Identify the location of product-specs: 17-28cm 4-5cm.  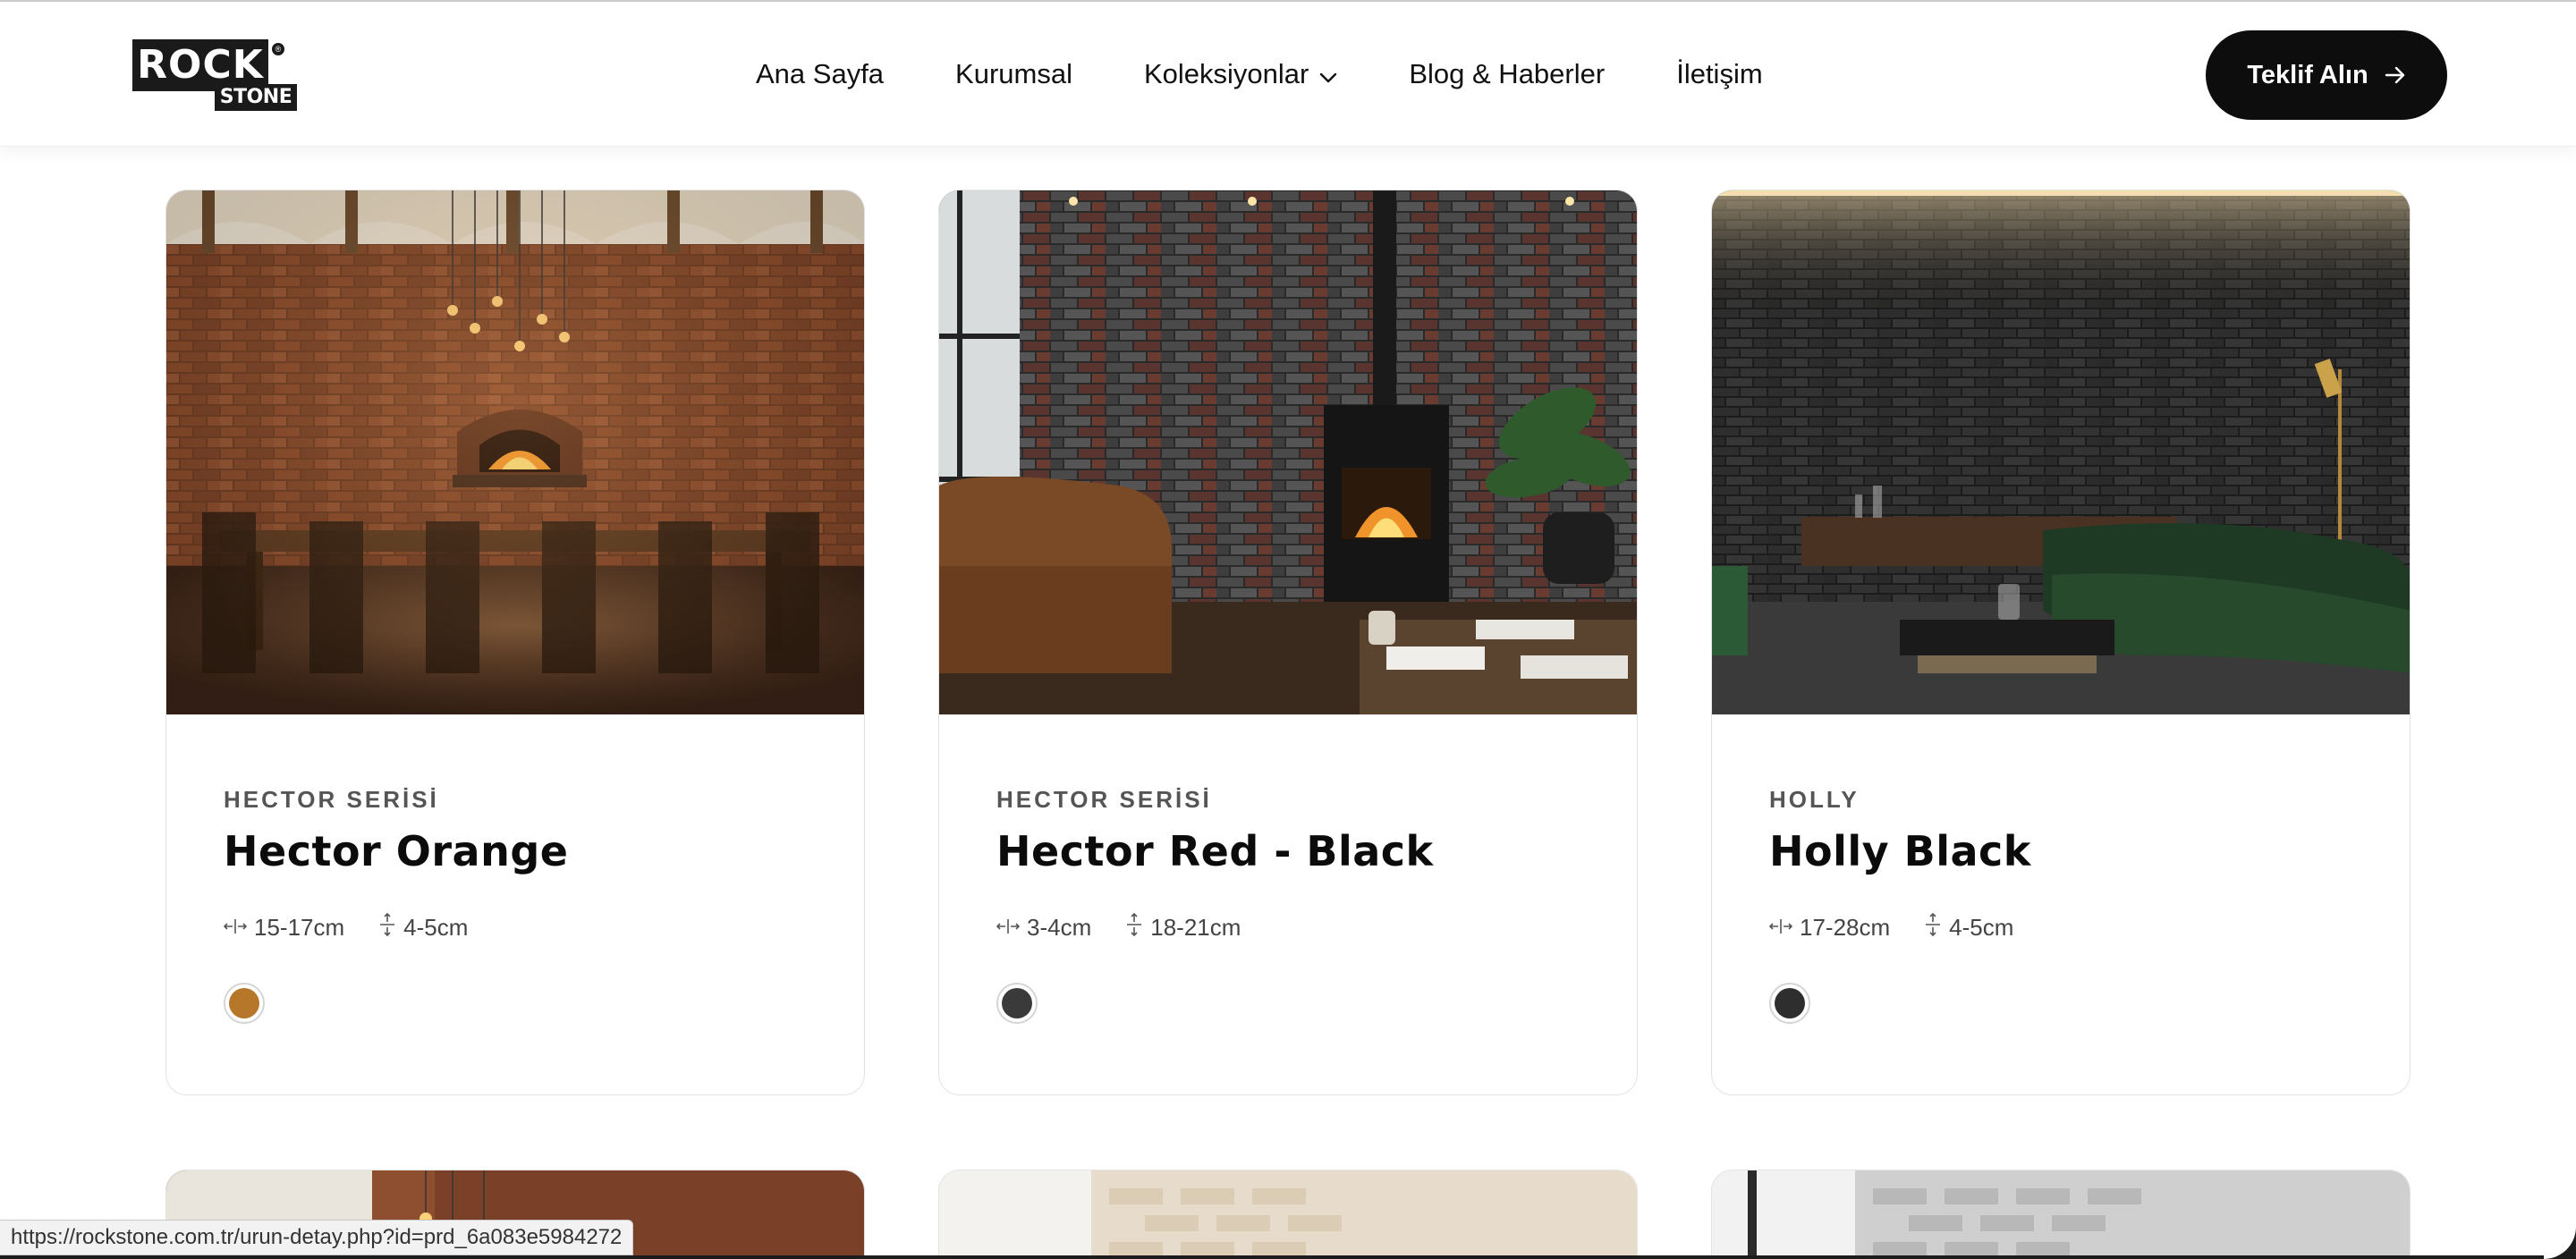
(1907, 927).